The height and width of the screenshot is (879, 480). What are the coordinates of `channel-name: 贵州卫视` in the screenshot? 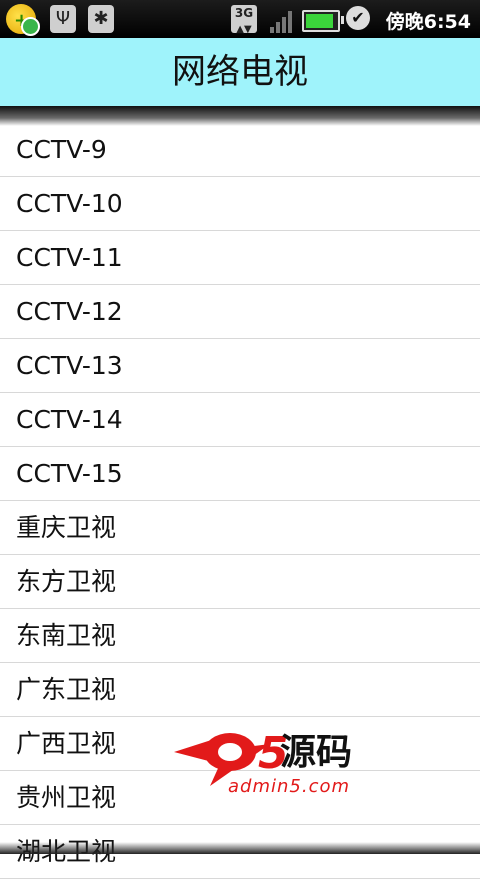 It's located at (66, 797).